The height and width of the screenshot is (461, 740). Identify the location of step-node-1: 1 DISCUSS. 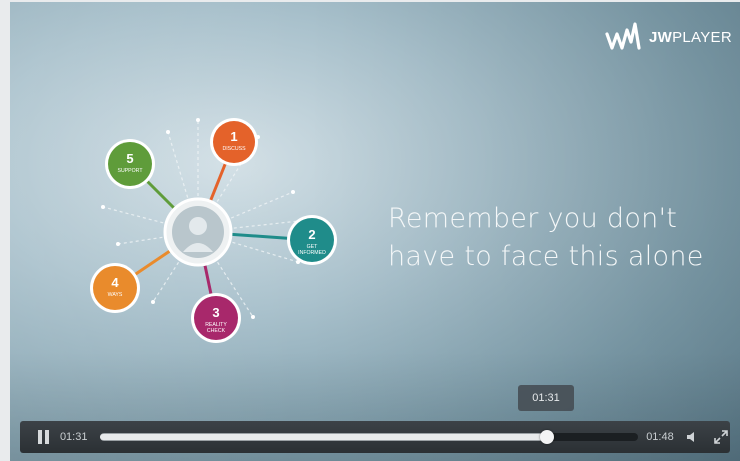
(234, 142).